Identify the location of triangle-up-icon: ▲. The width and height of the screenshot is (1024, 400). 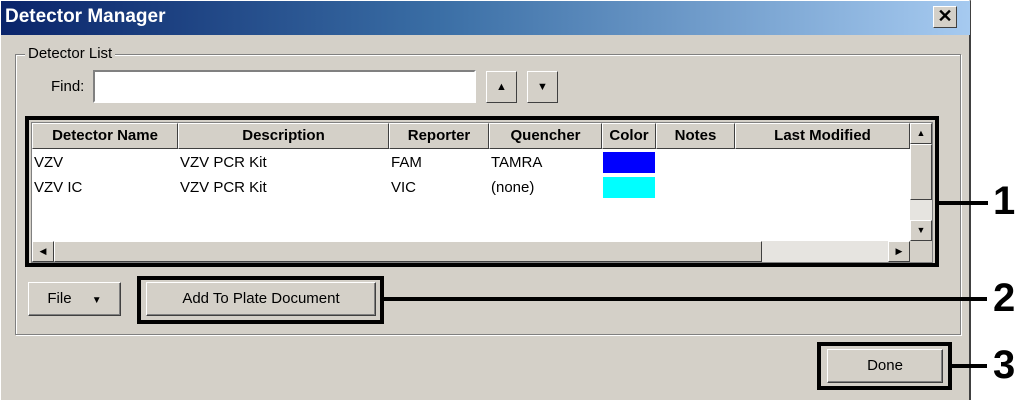
(501, 87).